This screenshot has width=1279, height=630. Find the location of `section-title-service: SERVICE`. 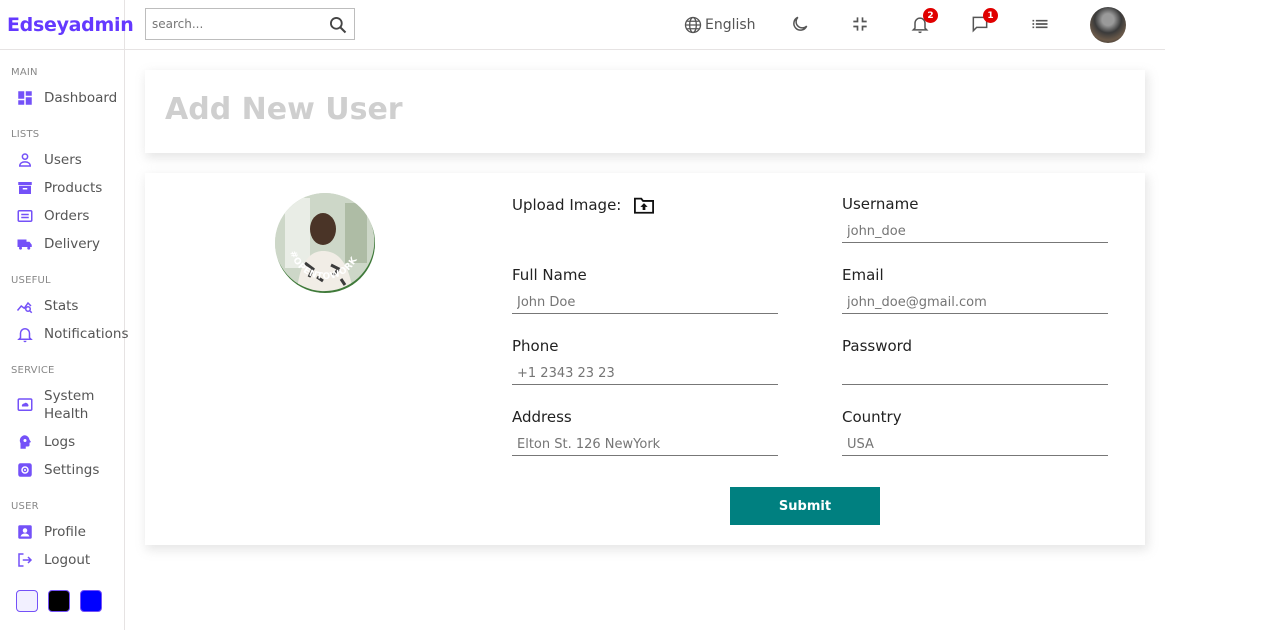

section-title-service: SERVICE is located at coordinates (33, 370).